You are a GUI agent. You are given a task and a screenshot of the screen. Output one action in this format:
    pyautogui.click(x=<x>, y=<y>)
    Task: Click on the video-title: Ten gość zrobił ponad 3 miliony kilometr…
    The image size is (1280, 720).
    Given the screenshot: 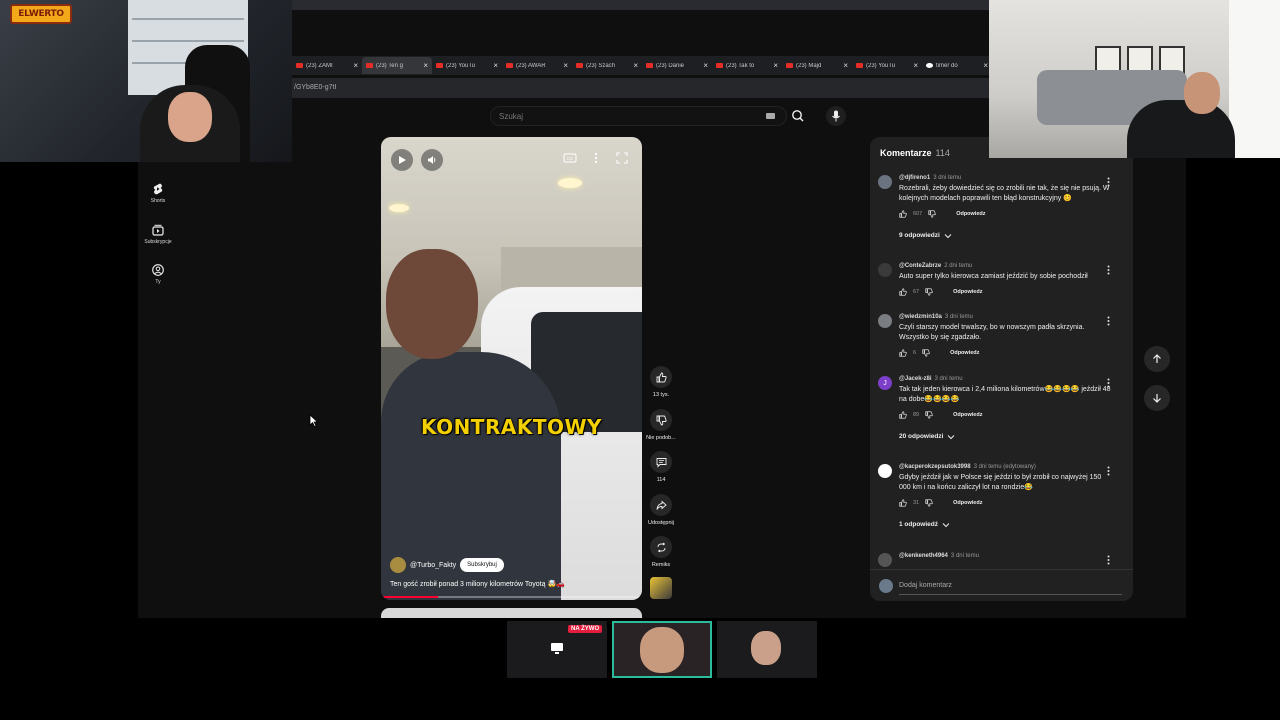 What is the action you would take?
    pyautogui.click(x=477, y=584)
    